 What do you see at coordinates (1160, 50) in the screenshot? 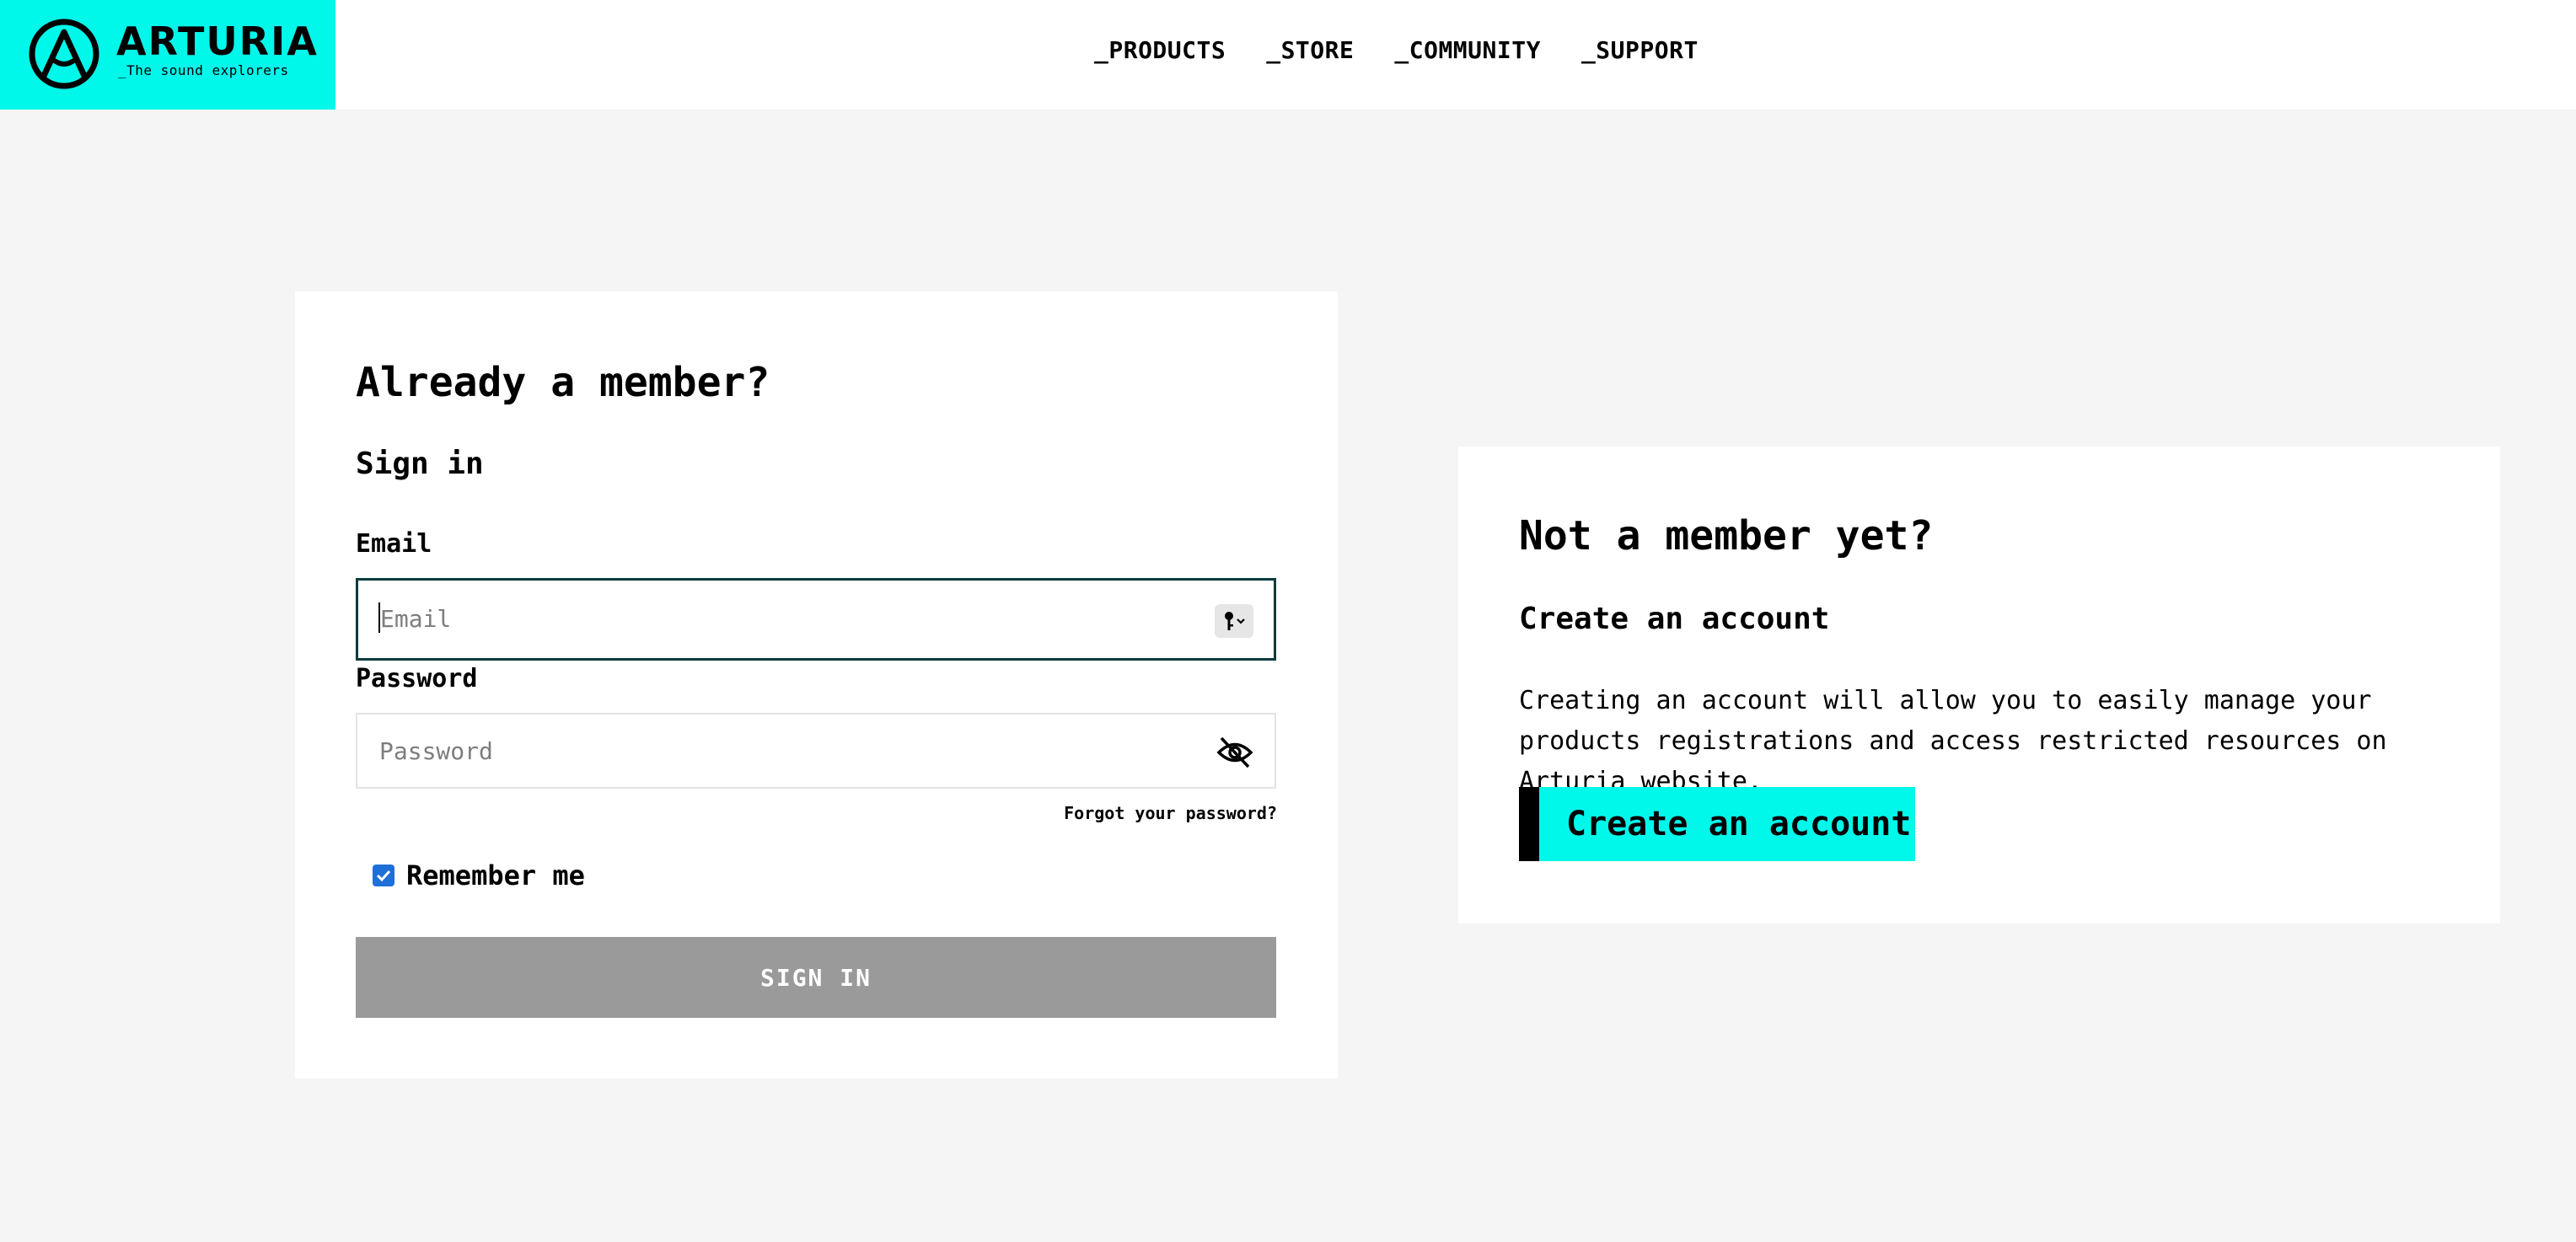
I see `nav-item-products: _PRODUCTS` at bounding box center [1160, 50].